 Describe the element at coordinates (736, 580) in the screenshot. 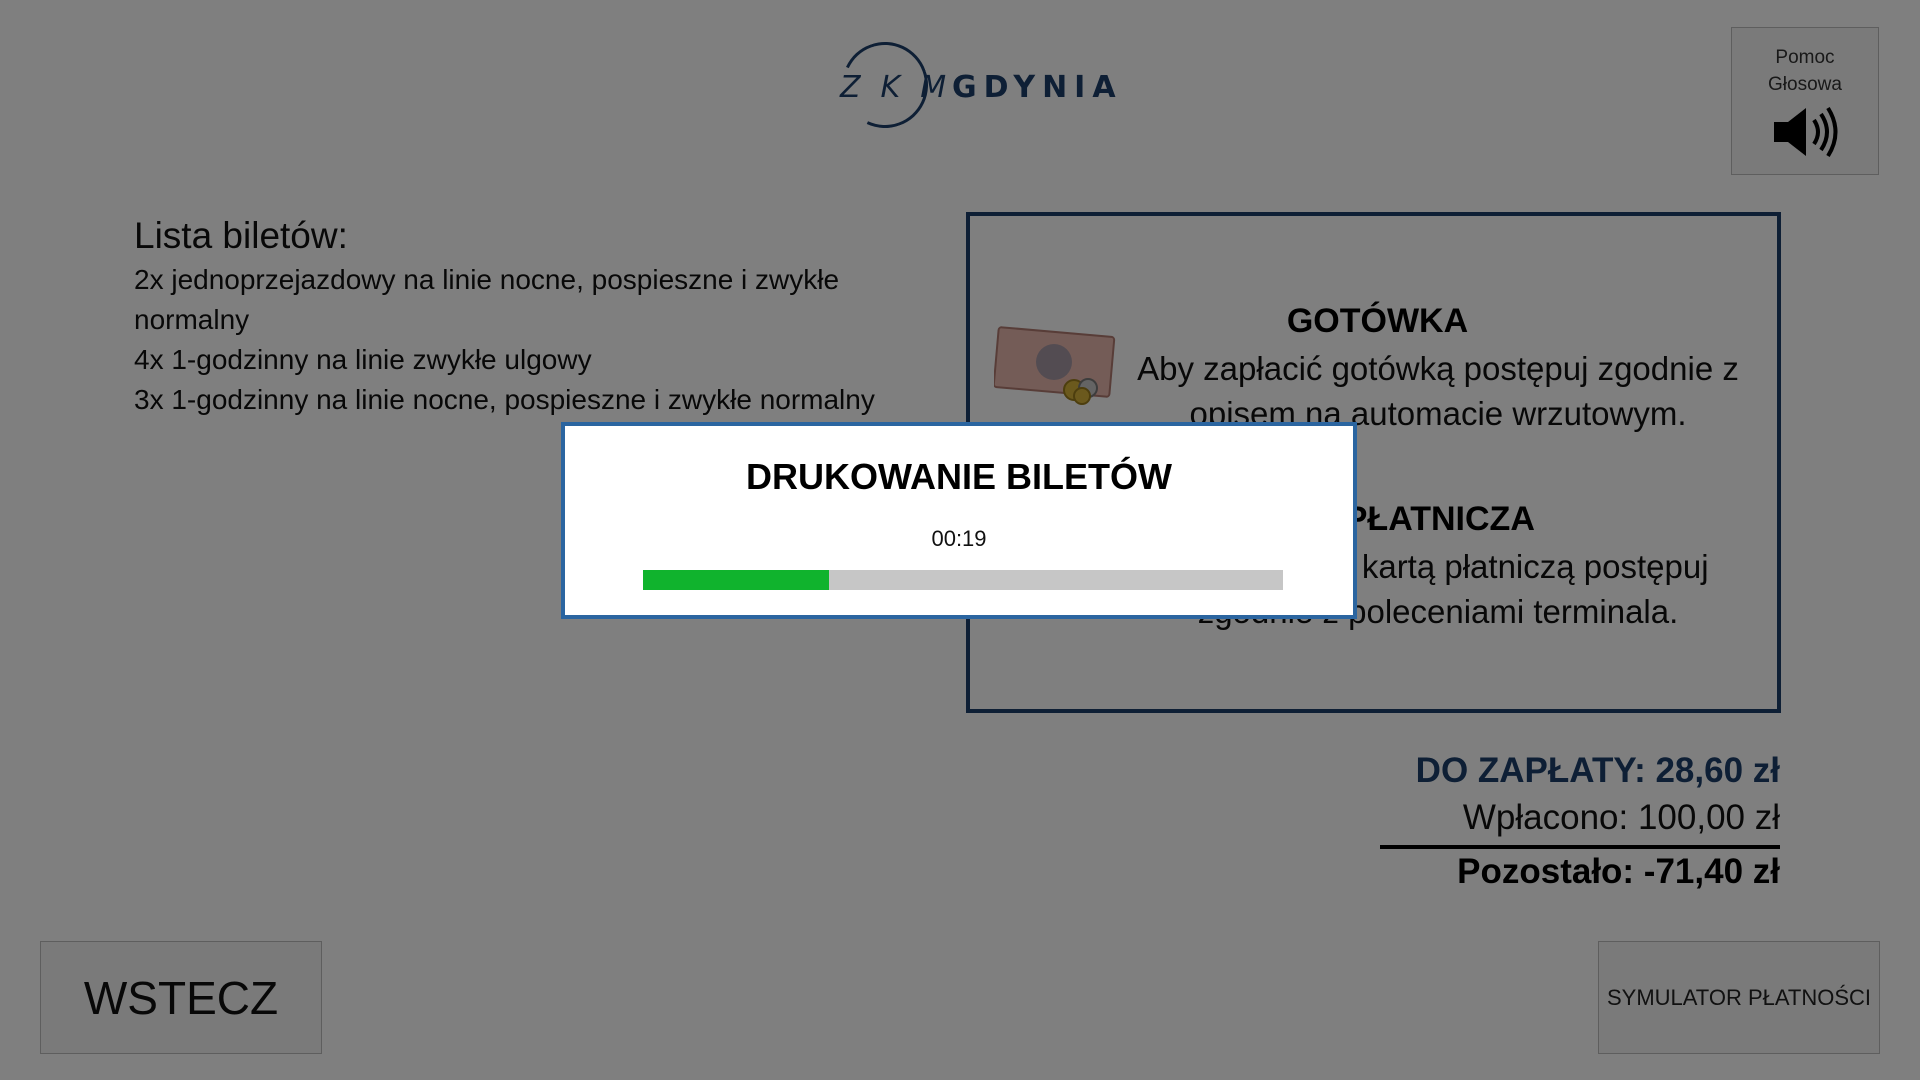

I see `printing-progress-fill` at that location.